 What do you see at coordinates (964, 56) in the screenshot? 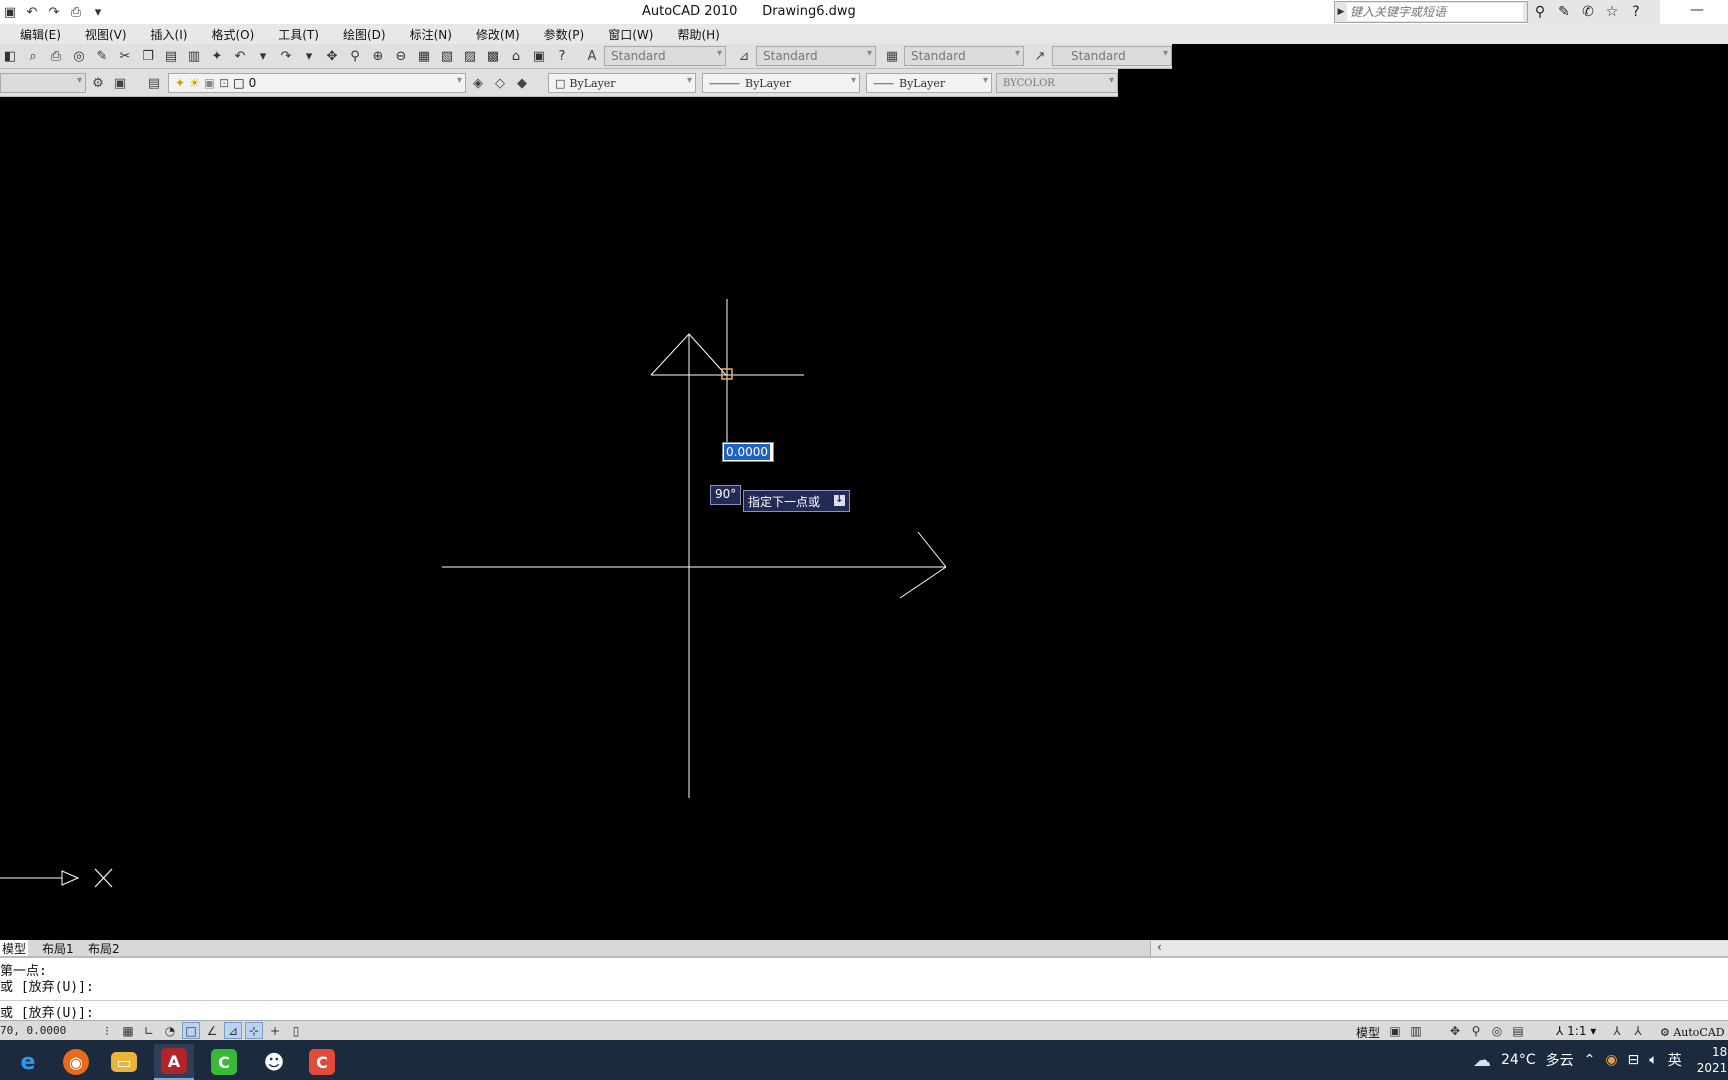
I see `table-style-select: Standard ▾` at bounding box center [964, 56].